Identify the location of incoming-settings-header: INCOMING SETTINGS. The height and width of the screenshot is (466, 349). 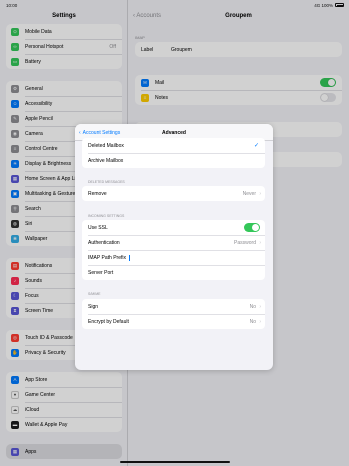
(106, 216).